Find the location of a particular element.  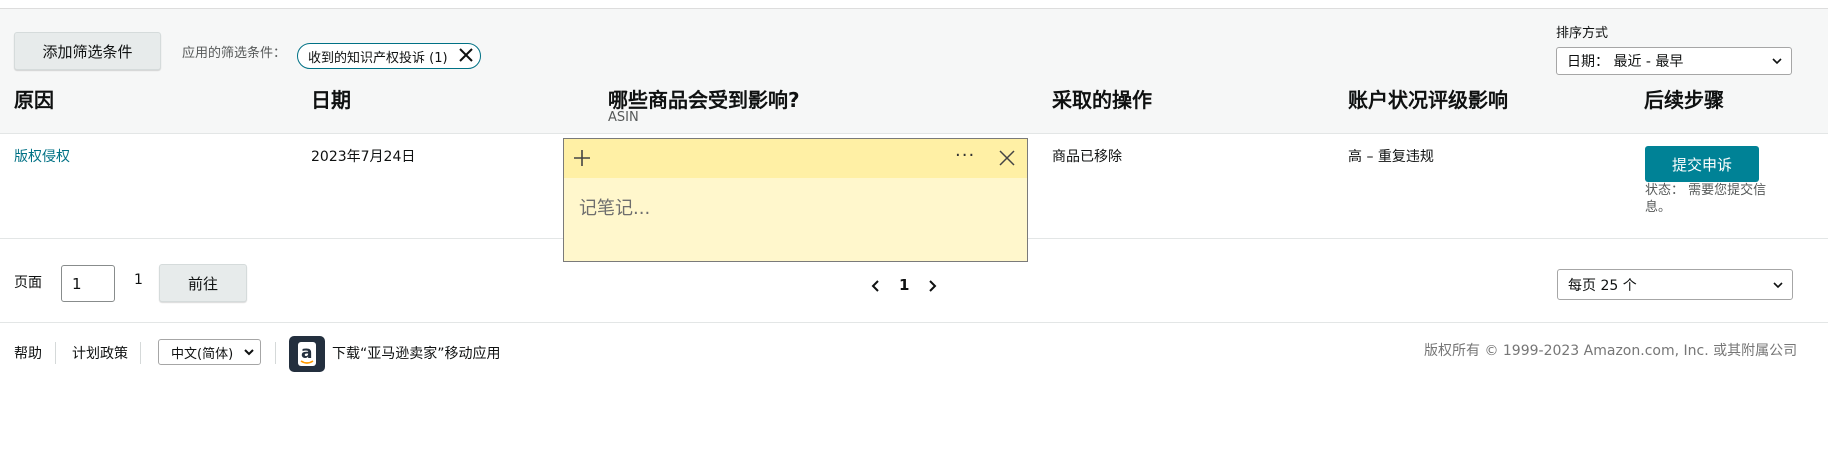

appeal-status: 状态： 需要您提交信 息。 is located at coordinates (1715, 199).